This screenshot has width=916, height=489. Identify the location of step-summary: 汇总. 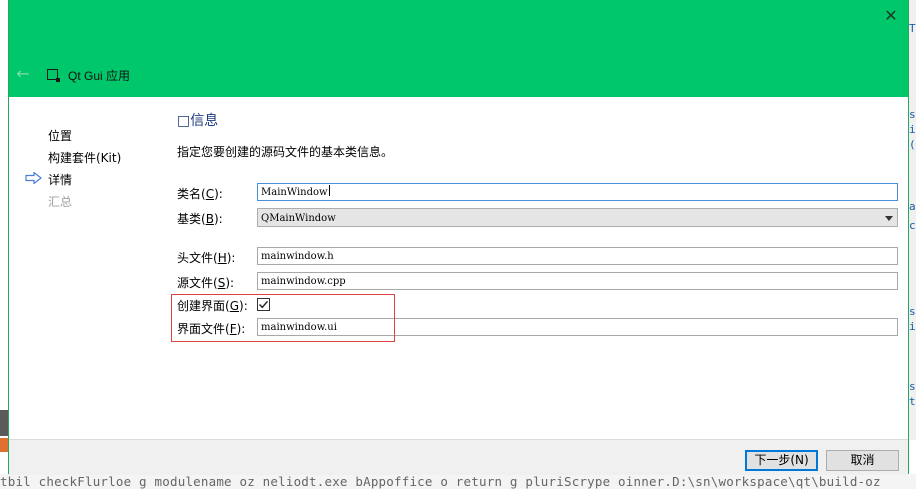
(60, 202).